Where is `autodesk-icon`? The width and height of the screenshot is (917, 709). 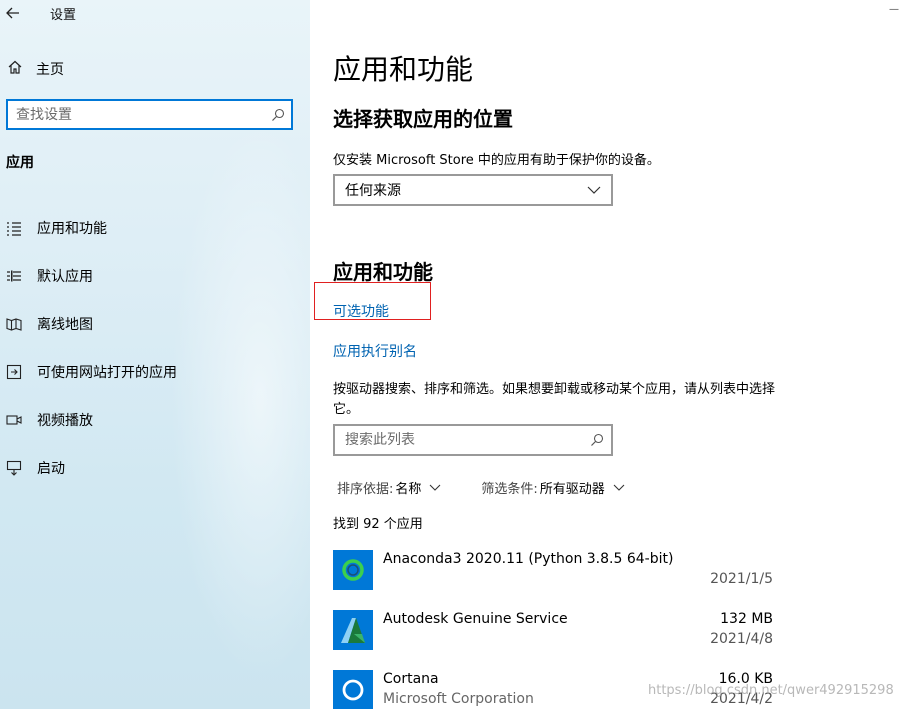 autodesk-icon is located at coordinates (353, 630).